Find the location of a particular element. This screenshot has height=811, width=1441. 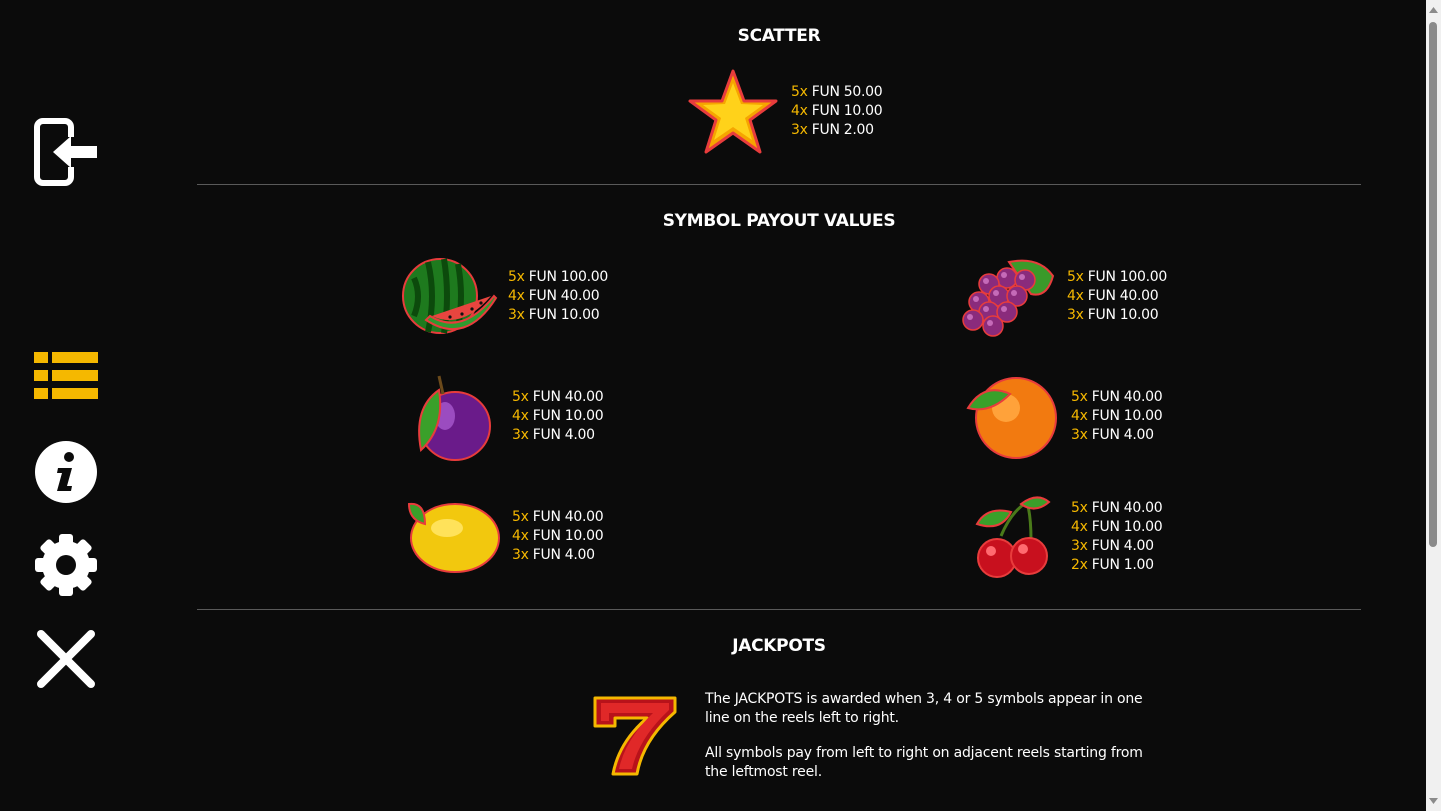

settings-gear-icon is located at coordinates (66, 565).